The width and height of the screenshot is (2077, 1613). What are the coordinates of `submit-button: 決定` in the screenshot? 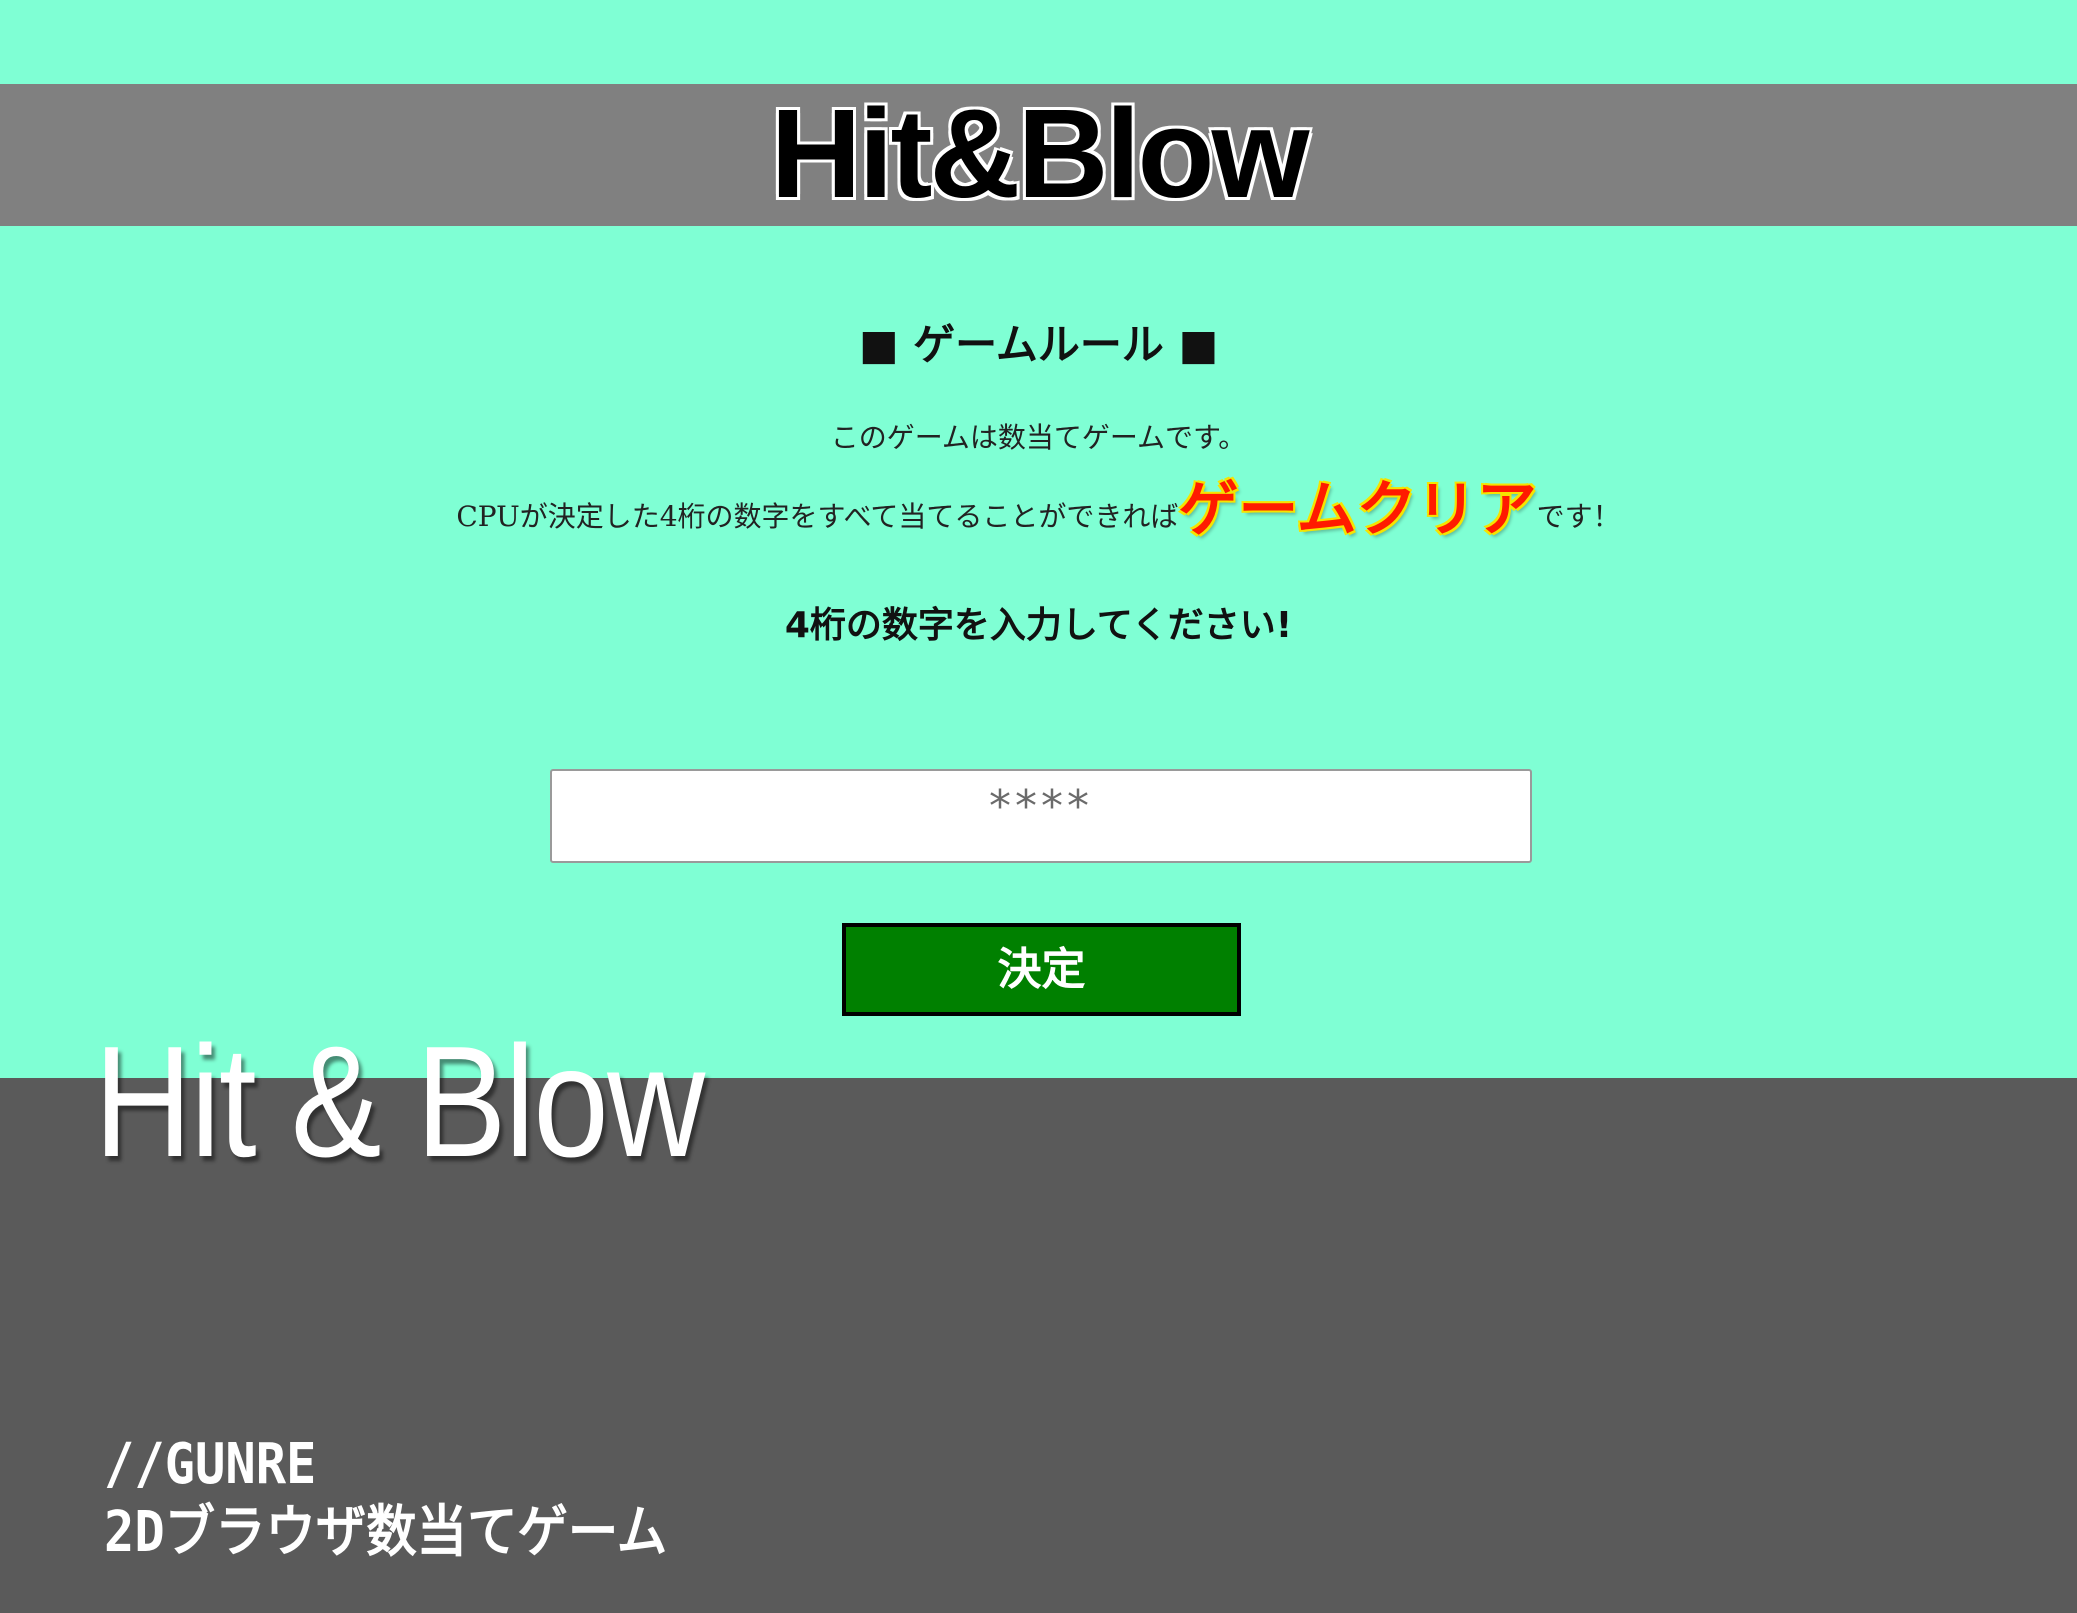 It's located at (1041, 969).